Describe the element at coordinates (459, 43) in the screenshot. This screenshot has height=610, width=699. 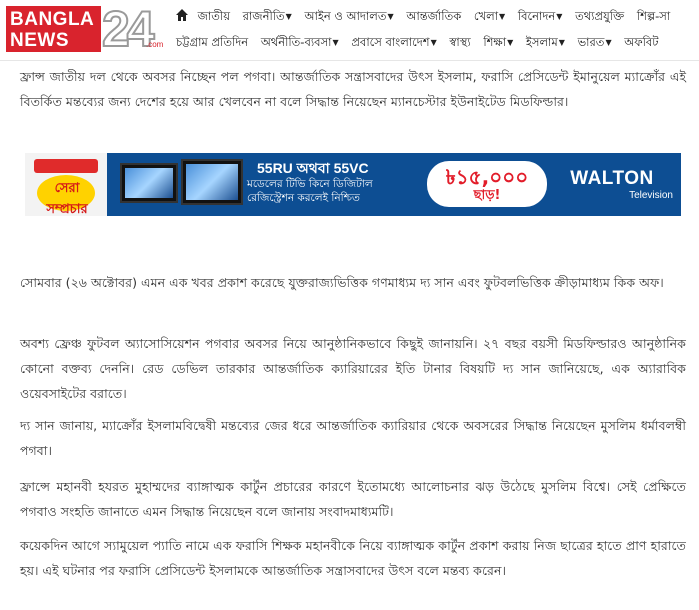
I see `nav-item-health: স্বাস্থ্য` at that location.